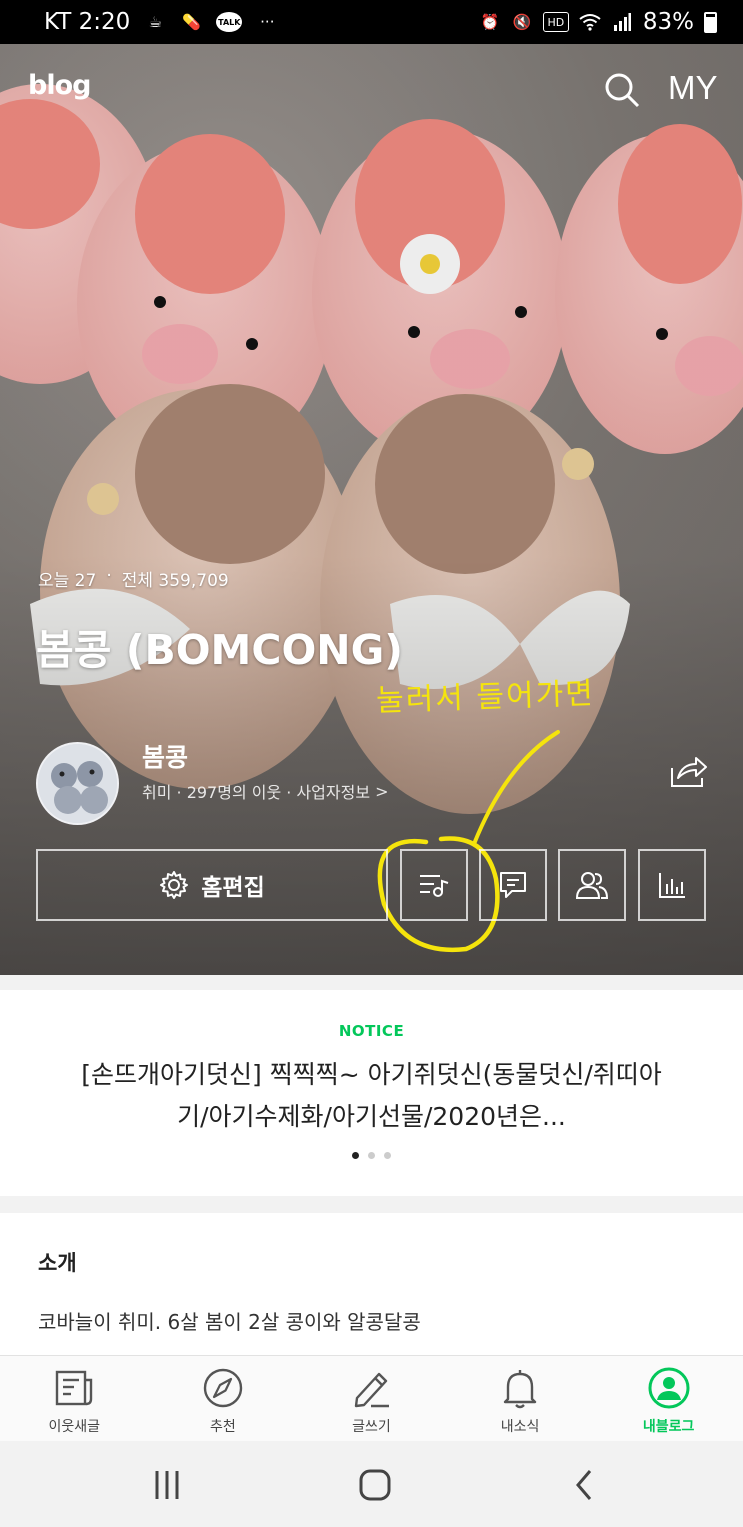 This screenshot has width=743, height=1527. What do you see at coordinates (693, 88) in the screenshot?
I see `my-button: MY` at bounding box center [693, 88].